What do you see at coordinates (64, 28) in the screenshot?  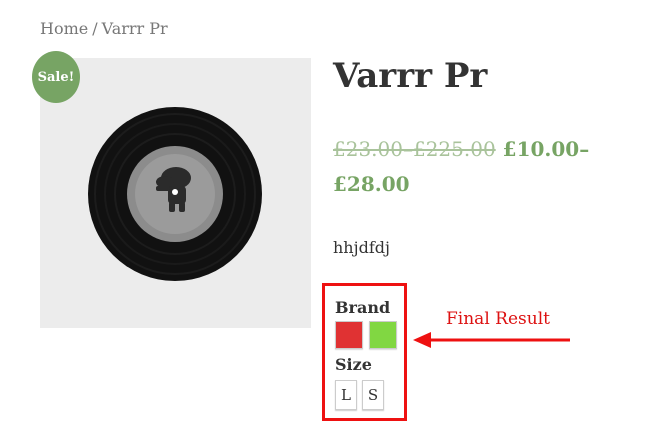 I see `breadcrumb-home-link: Home` at bounding box center [64, 28].